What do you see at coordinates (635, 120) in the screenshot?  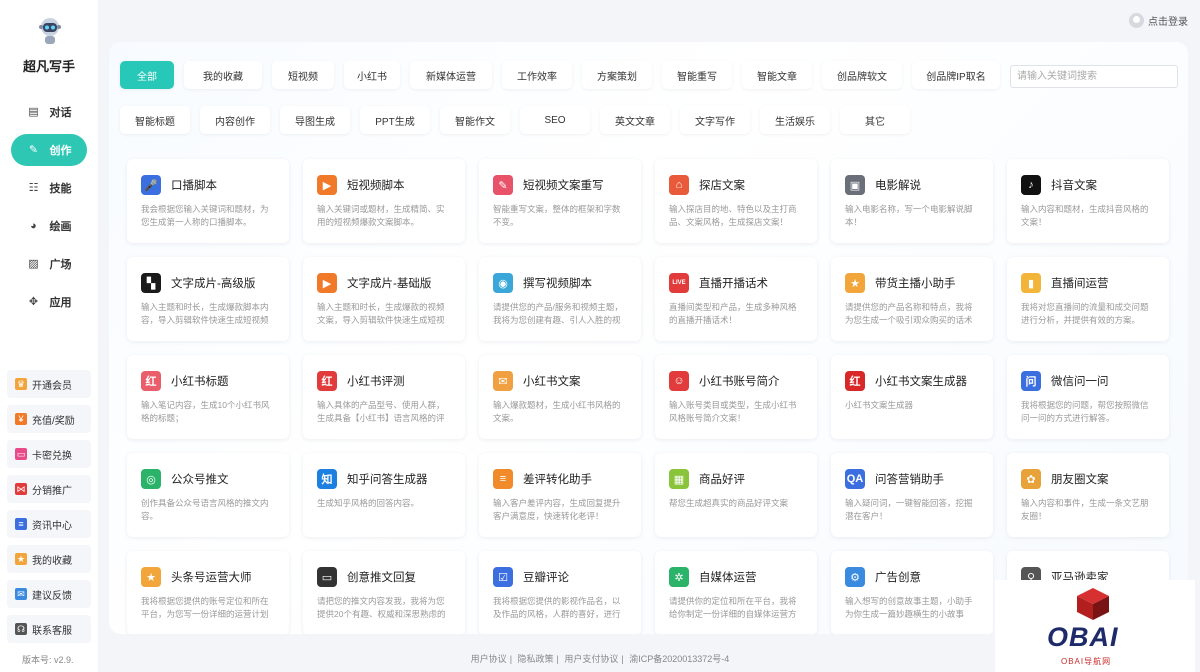 I see `tag-english: 英文文章` at bounding box center [635, 120].